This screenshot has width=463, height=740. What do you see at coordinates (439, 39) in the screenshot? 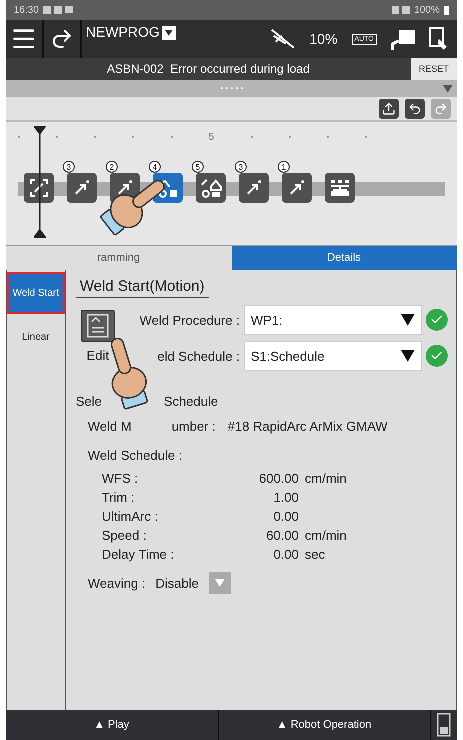
I see `tablet-touch-icon` at bounding box center [439, 39].